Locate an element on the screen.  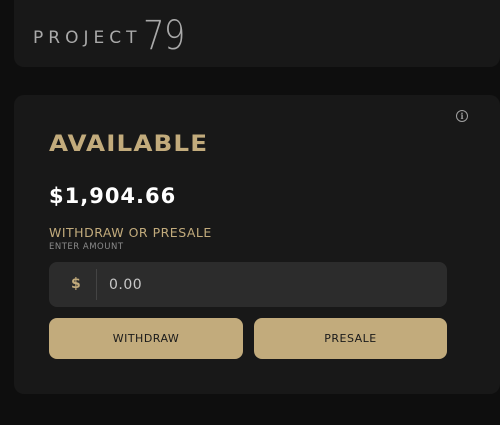
dollar-sign-icon: $ is located at coordinates (76, 284).